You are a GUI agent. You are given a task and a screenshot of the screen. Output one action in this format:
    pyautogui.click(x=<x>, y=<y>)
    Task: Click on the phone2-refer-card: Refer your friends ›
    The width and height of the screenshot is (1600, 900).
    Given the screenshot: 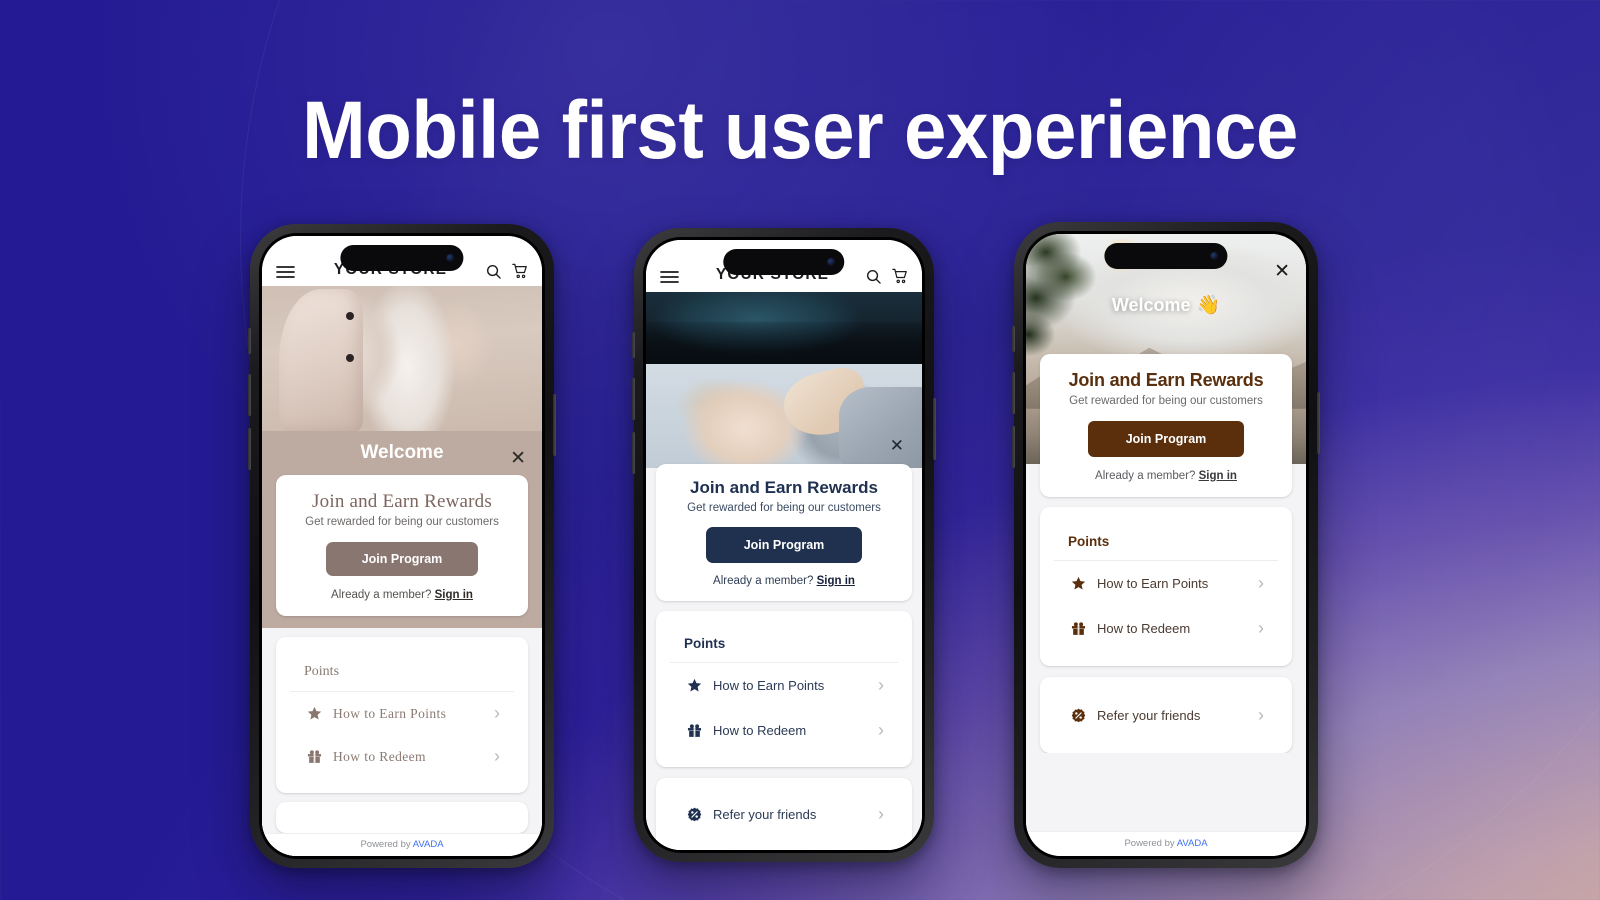 What is the action you would take?
    pyautogui.click(x=784, y=814)
    